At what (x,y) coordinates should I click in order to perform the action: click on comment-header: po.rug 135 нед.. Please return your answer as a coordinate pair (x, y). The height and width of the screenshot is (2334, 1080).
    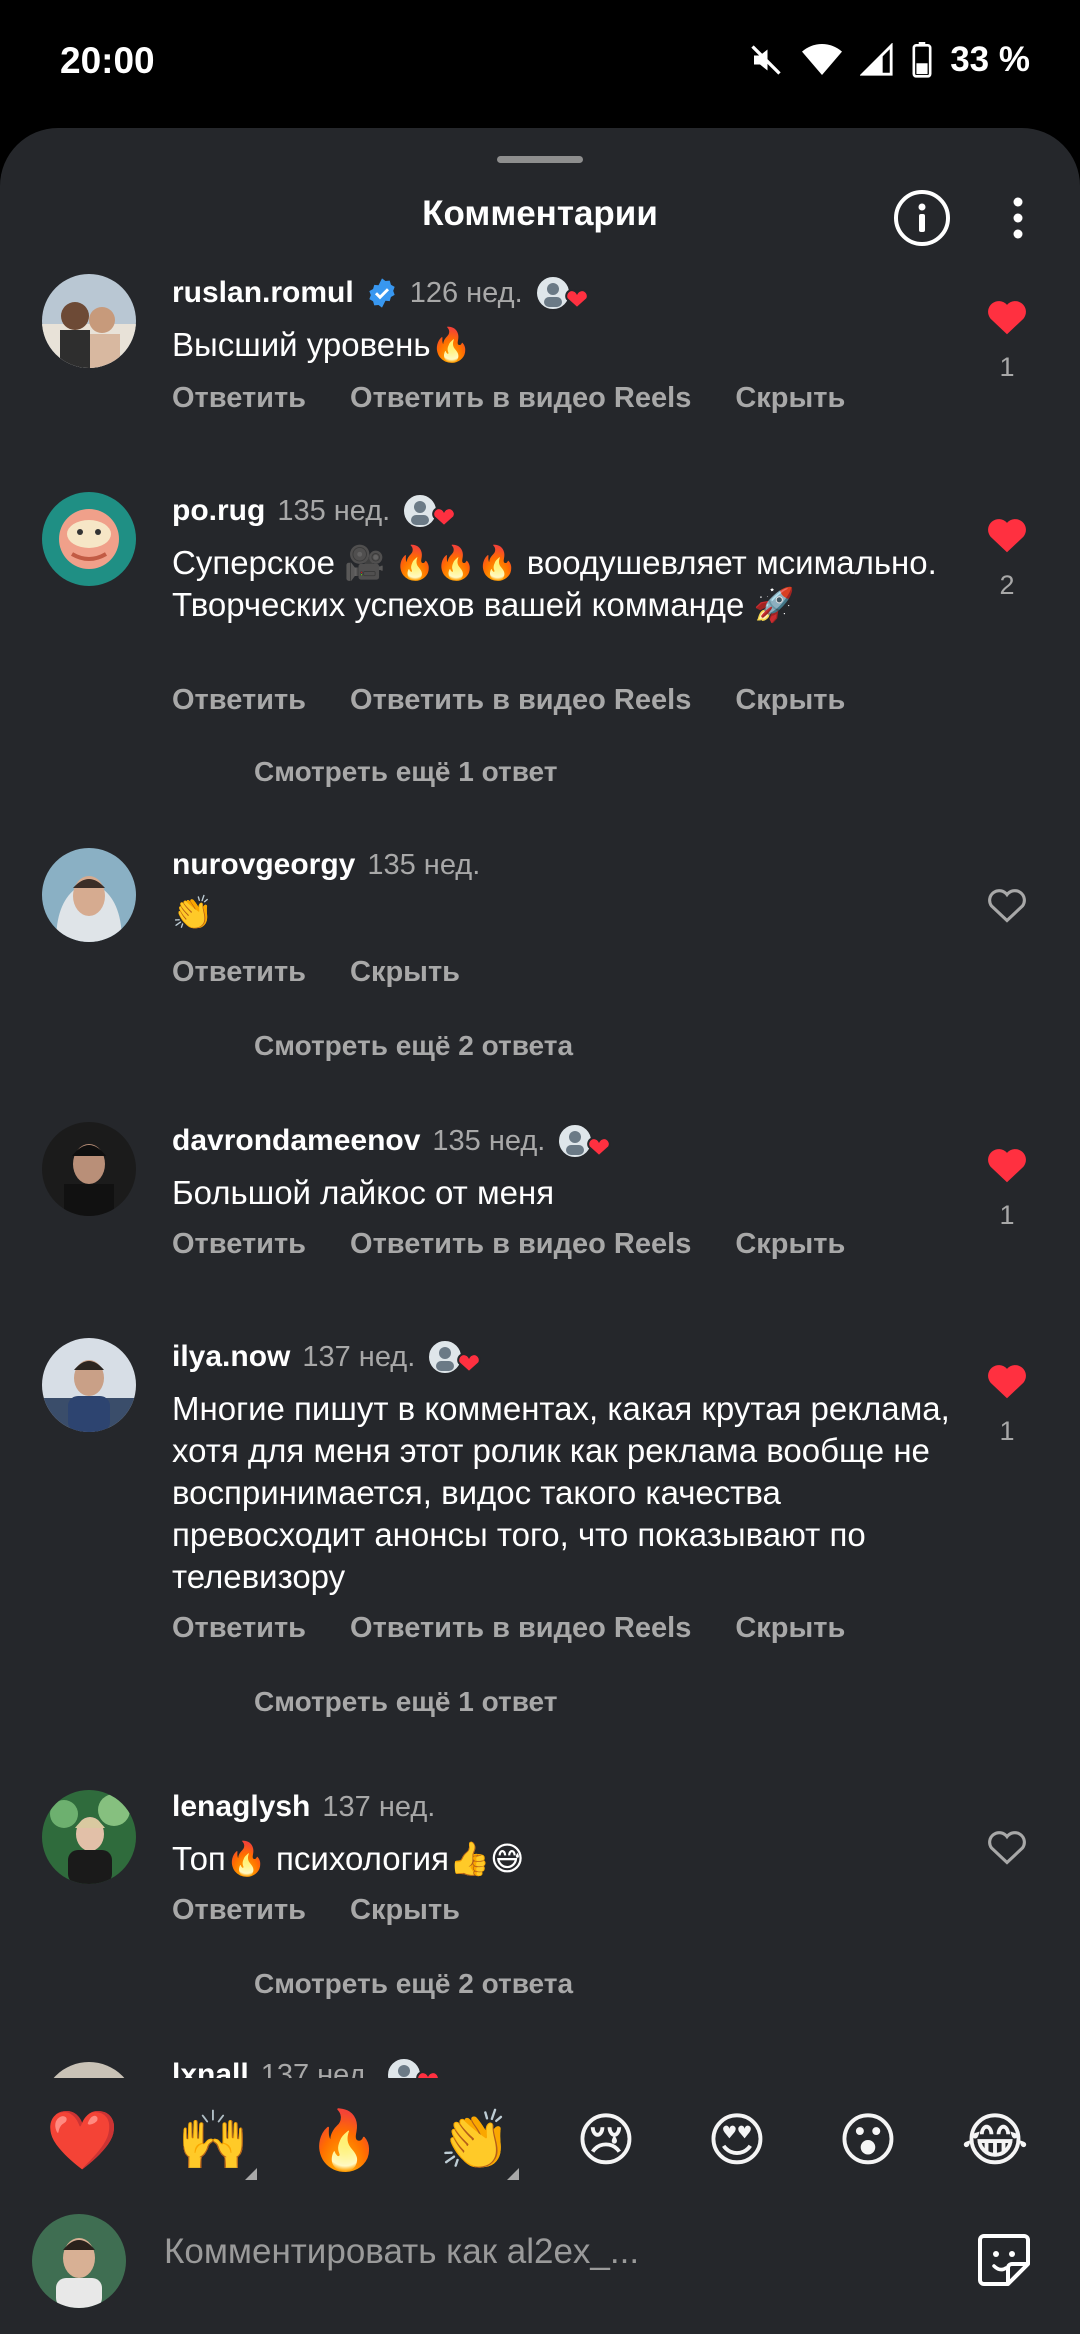
    Looking at the image, I should click on (316, 511).